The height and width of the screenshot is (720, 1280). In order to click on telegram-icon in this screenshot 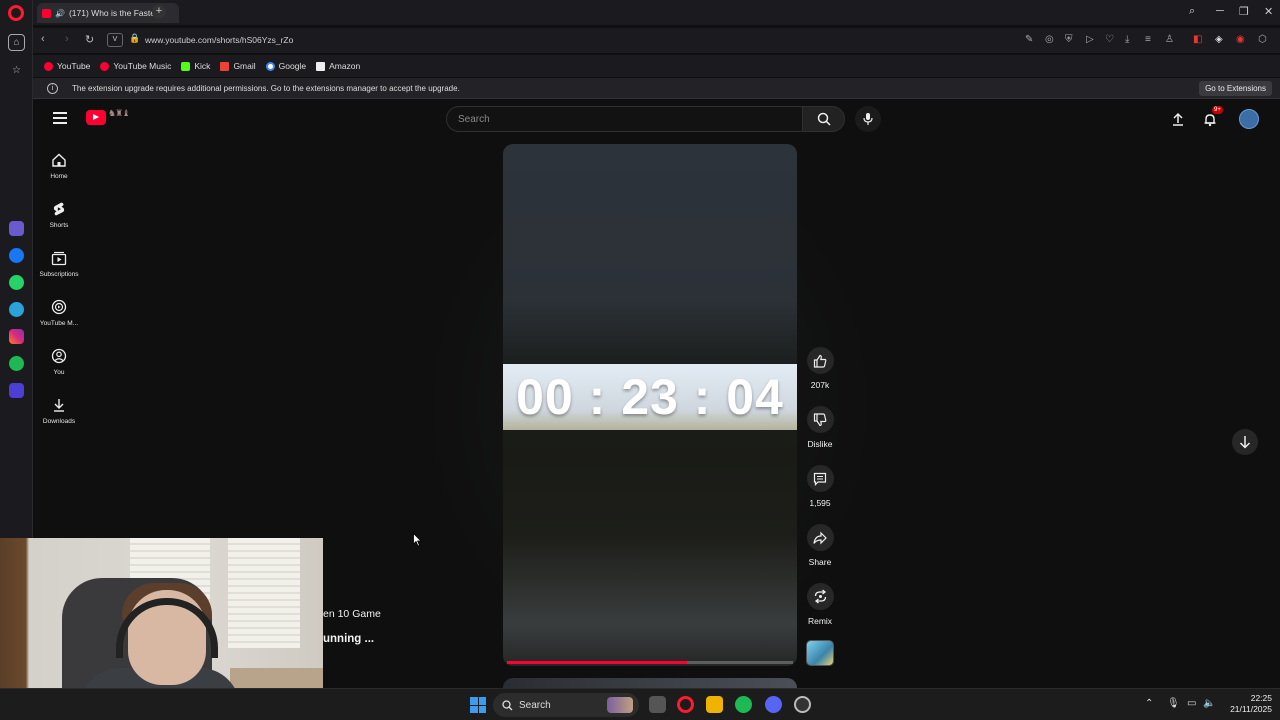, I will do `click(16, 309)`.